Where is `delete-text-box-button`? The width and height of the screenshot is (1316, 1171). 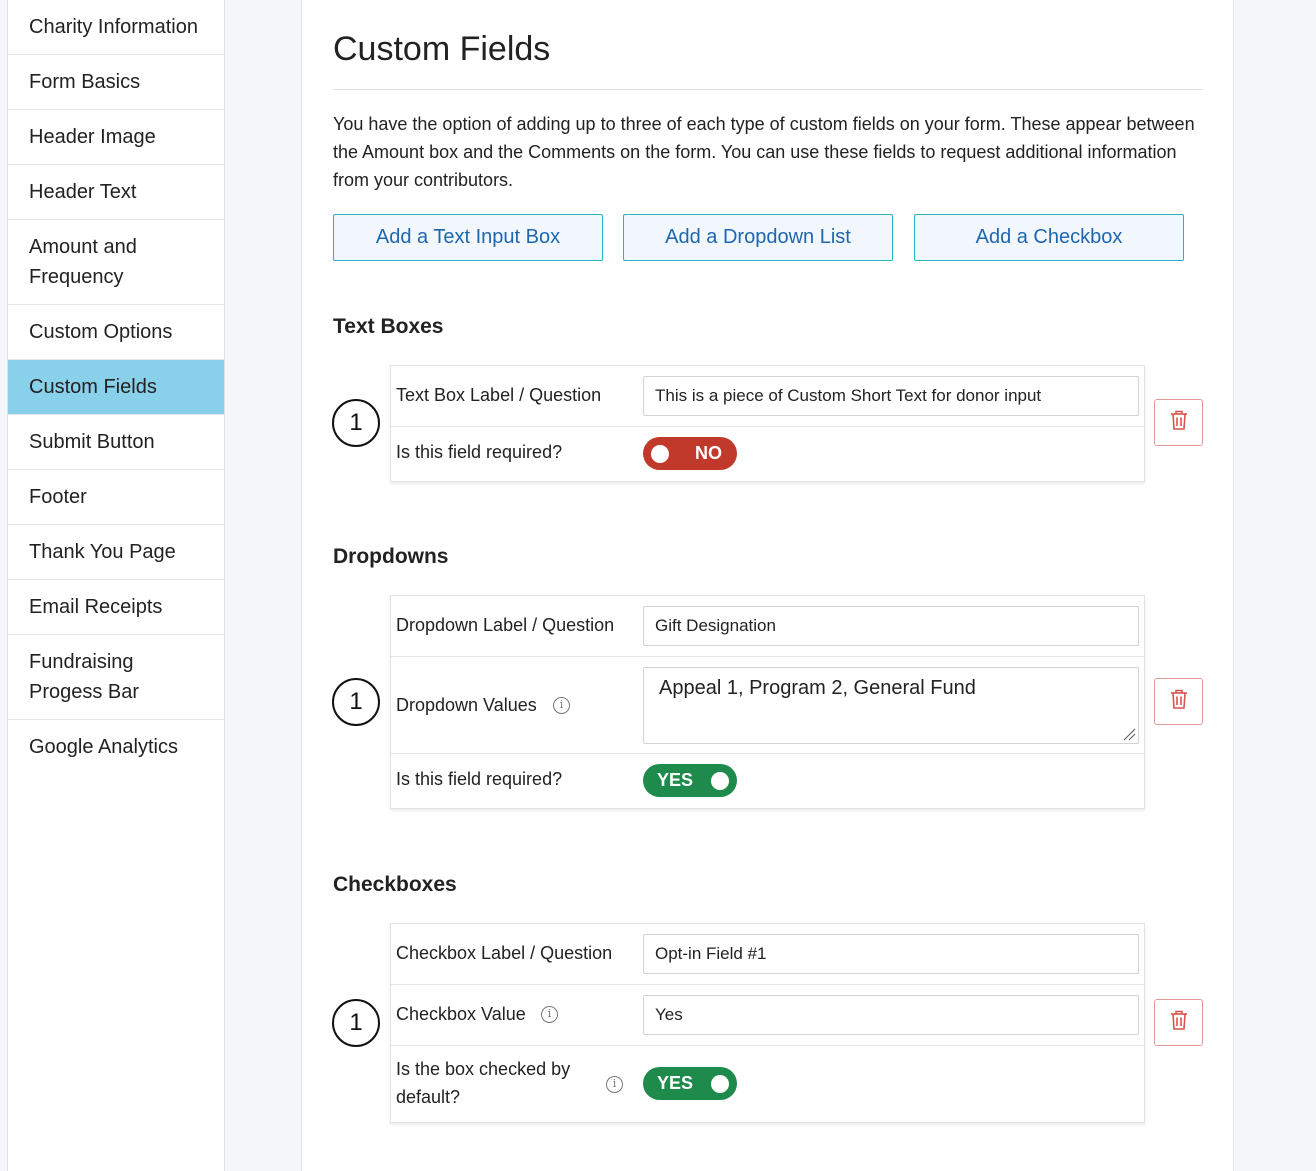
delete-text-box-button is located at coordinates (1178, 422).